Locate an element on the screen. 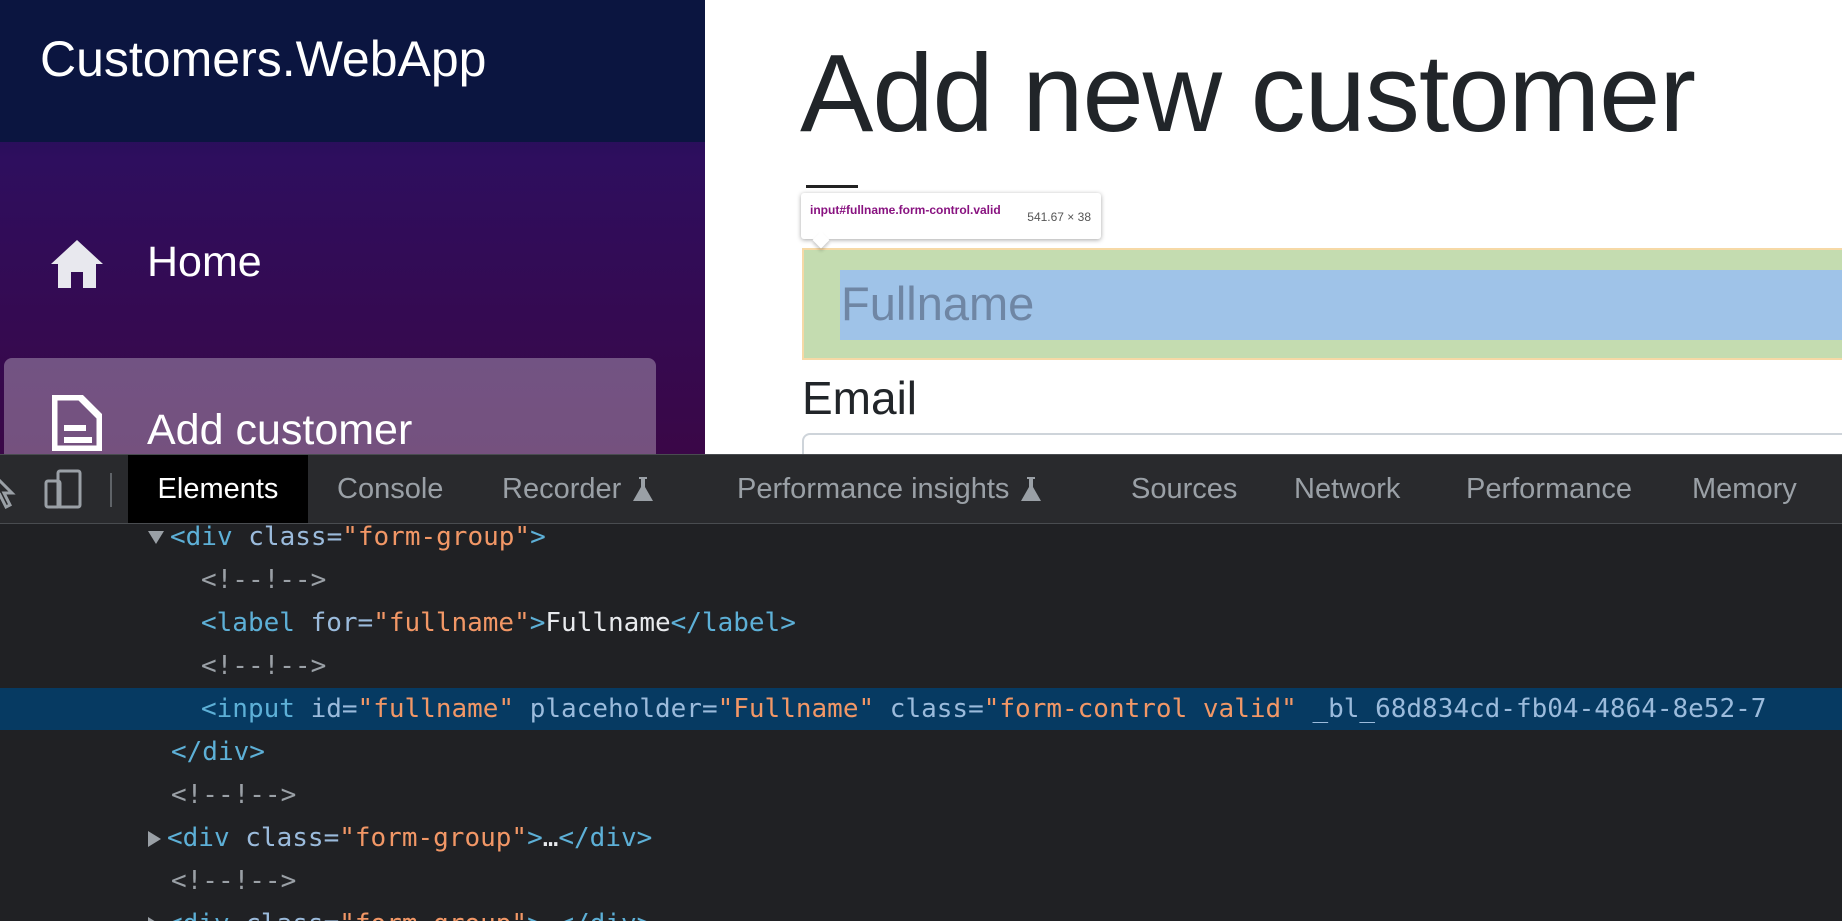 This screenshot has width=1842, height=921. tab-label: Memory is located at coordinates (1744, 488).